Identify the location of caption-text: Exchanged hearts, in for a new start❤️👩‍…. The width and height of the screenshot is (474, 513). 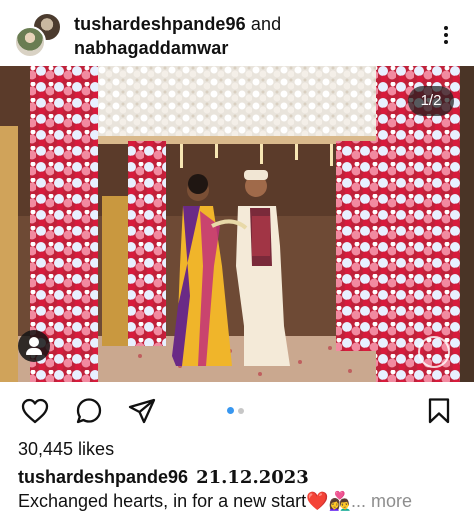
(184, 501).